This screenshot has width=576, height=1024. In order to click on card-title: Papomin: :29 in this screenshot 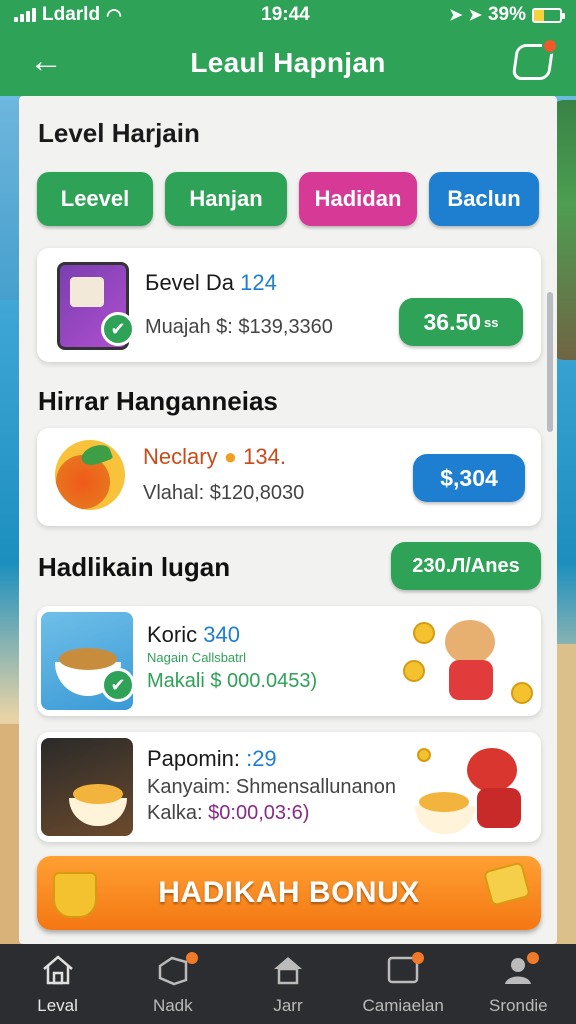, I will do `click(212, 758)`.